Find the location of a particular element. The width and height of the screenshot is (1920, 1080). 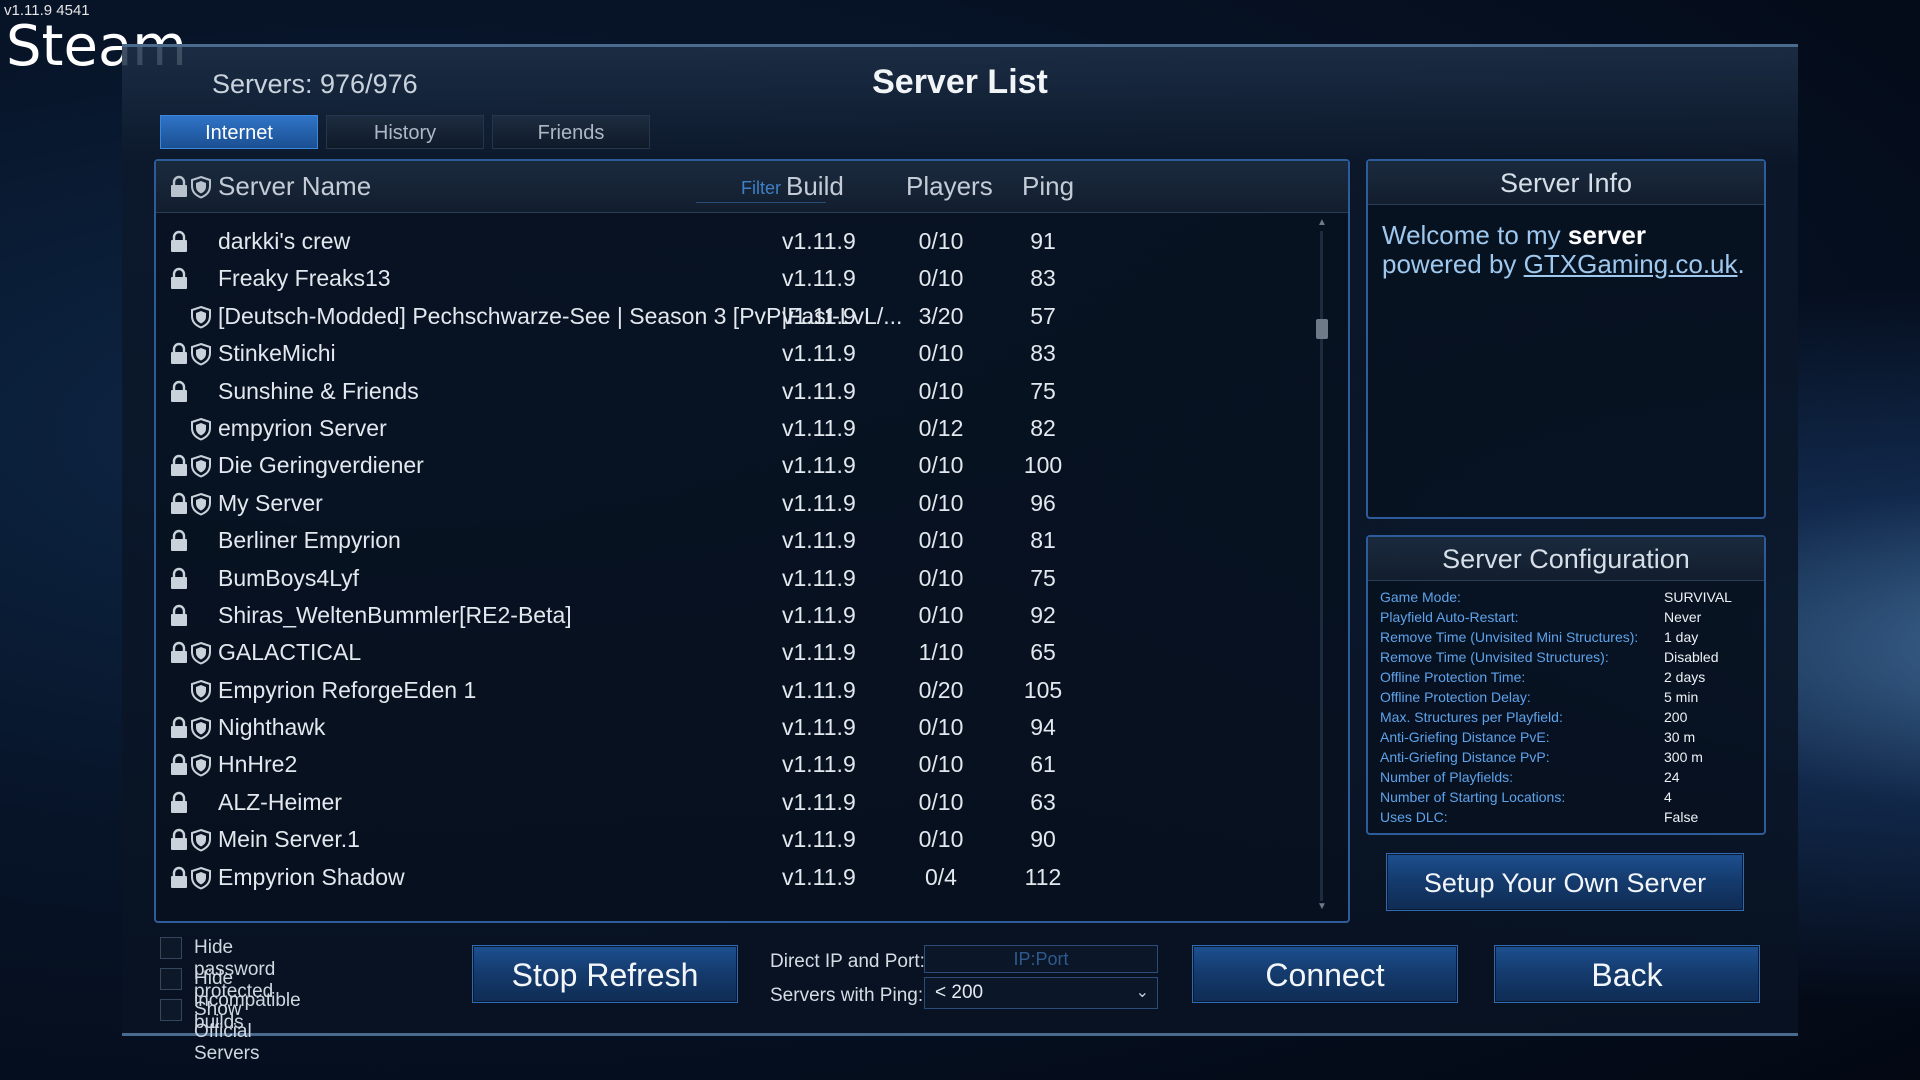

col-ping: Ping is located at coordinates (1048, 186).